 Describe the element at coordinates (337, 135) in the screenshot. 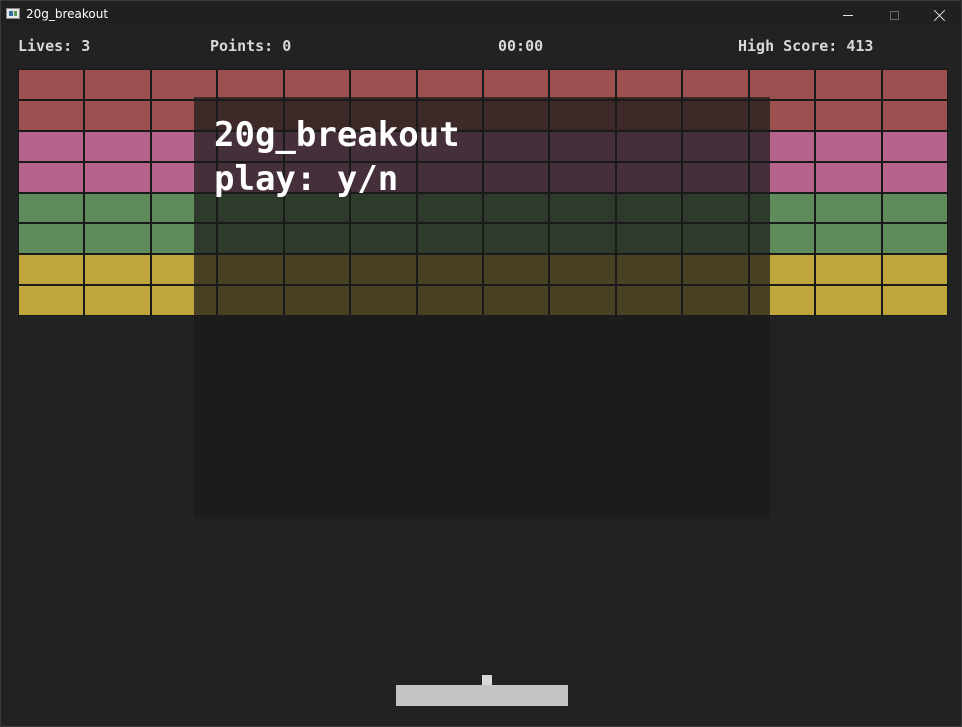

I see `overlay-title: 20g_breakout` at that location.